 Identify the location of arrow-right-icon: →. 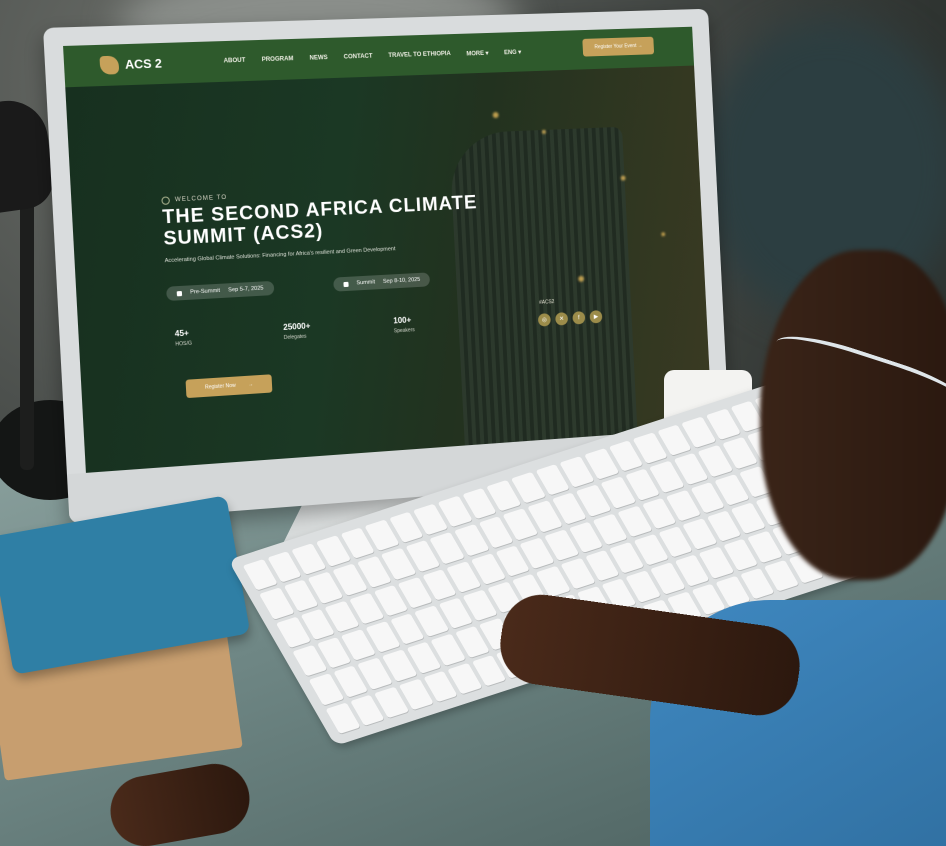
(250, 384).